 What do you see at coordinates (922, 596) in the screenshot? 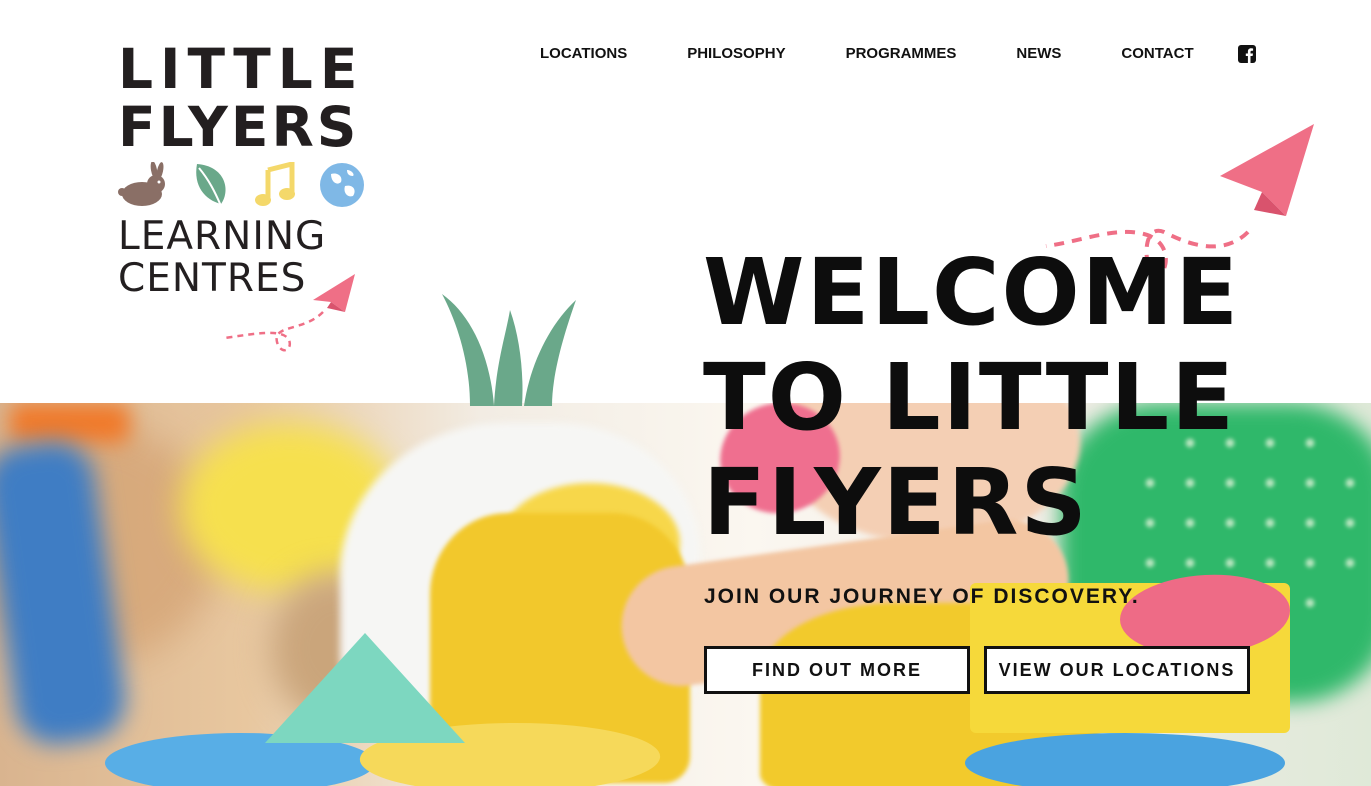
I see `hero-subtitle: JOIN OUR JOURNEY OF DISCOVERY.` at bounding box center [922, 596].